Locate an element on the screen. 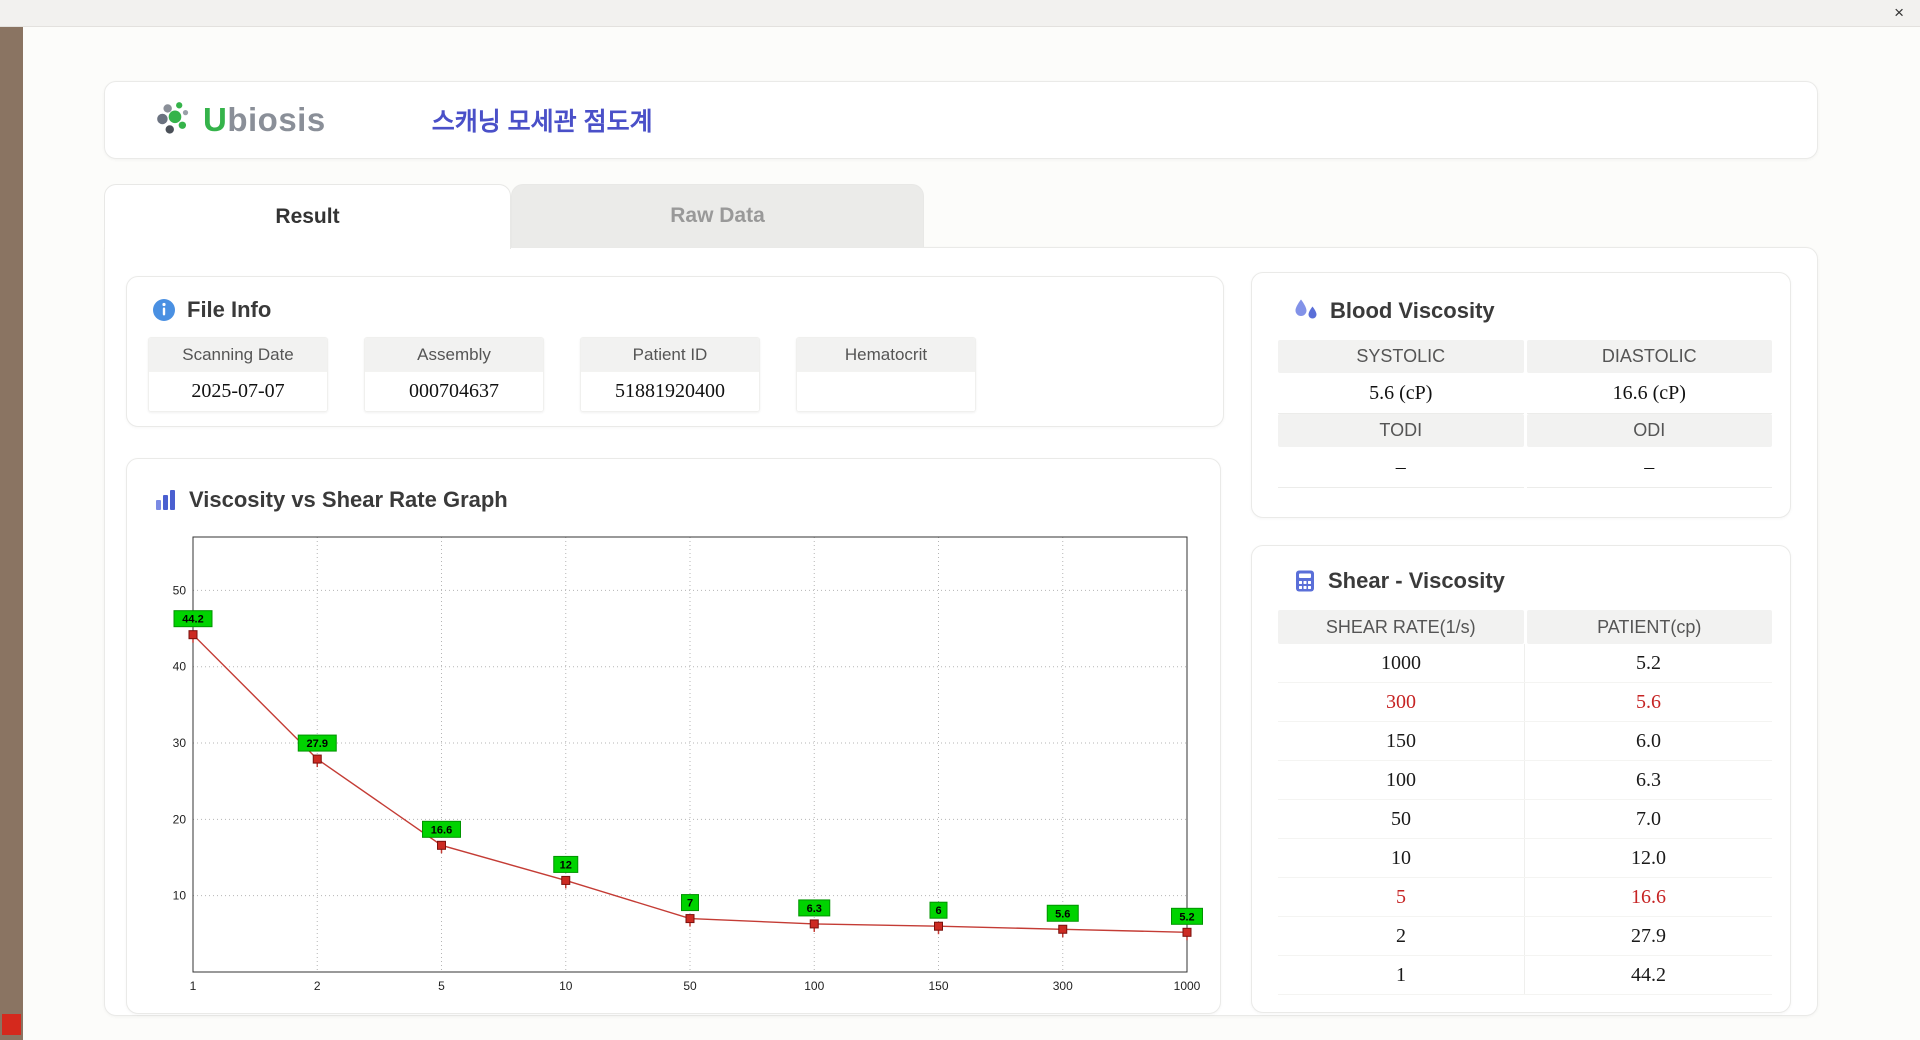 The height and width of the screenshot is (1040, 1920). ubiosis-logo: Ubiosis is located at coordinates (239, 120).